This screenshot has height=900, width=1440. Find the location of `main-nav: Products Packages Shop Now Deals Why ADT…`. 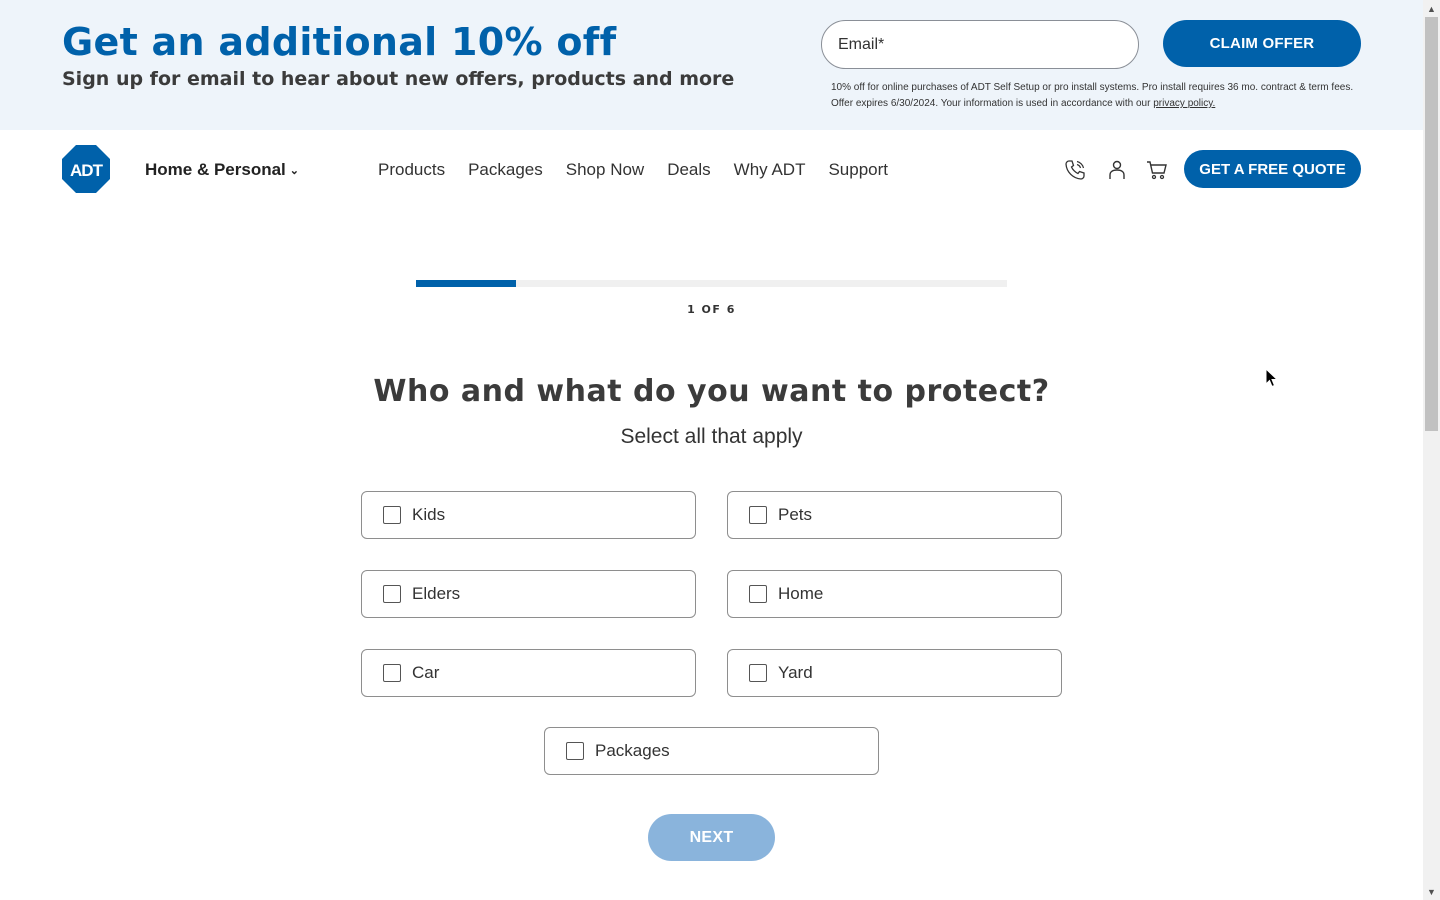

main-nav: Products Packages Shop Now Deals Why ADT… is located at coordinates (644, 170).